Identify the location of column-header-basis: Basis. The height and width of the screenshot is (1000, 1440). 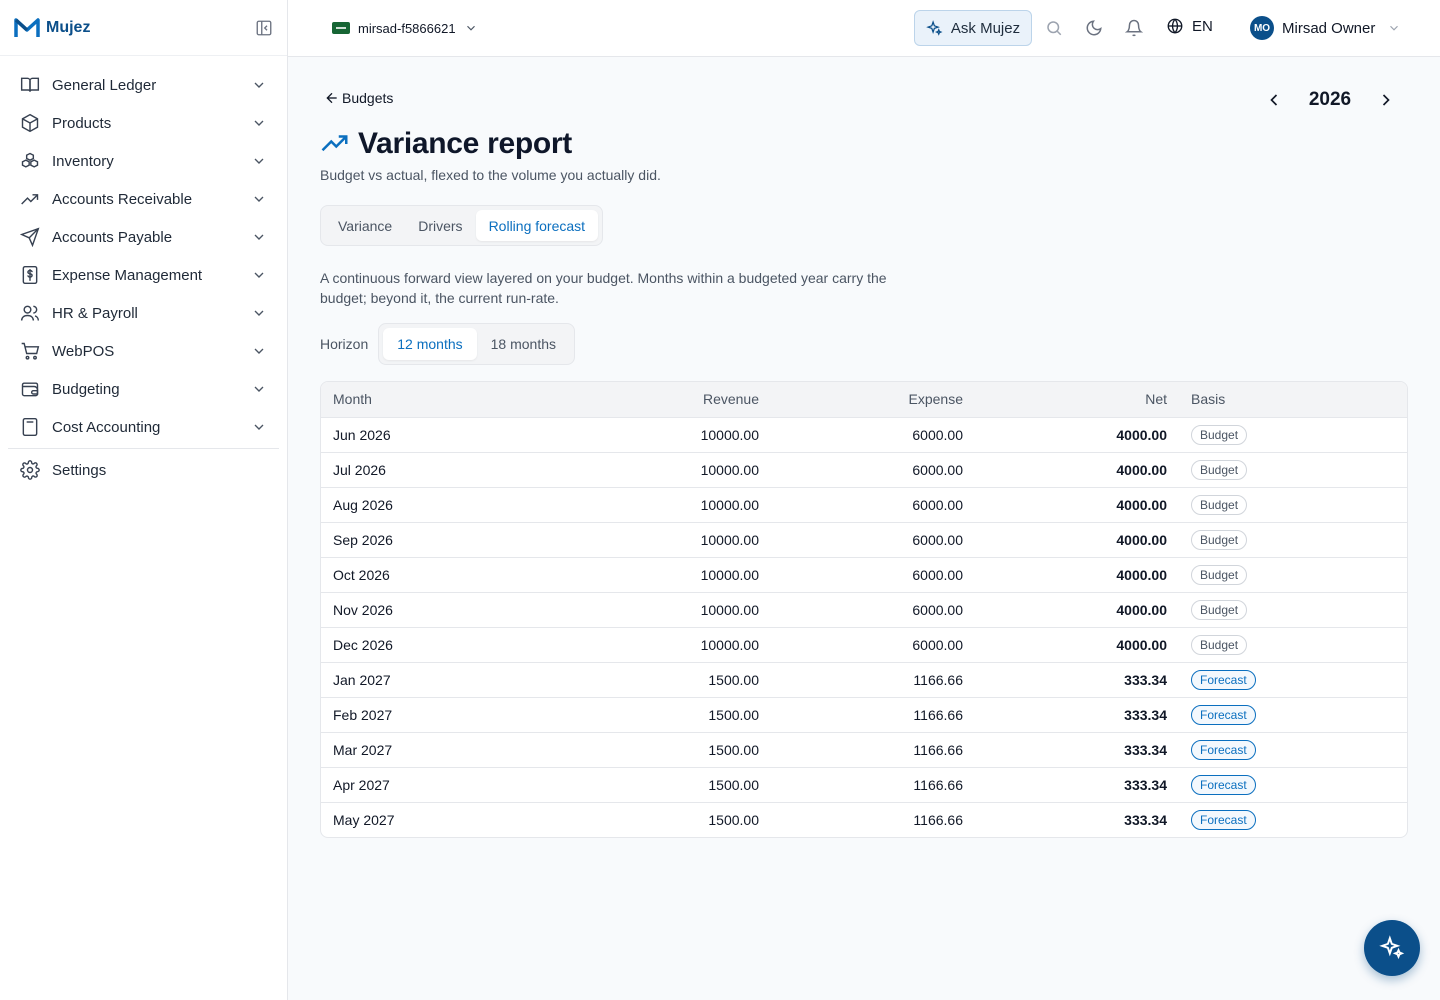
(1208, 399).